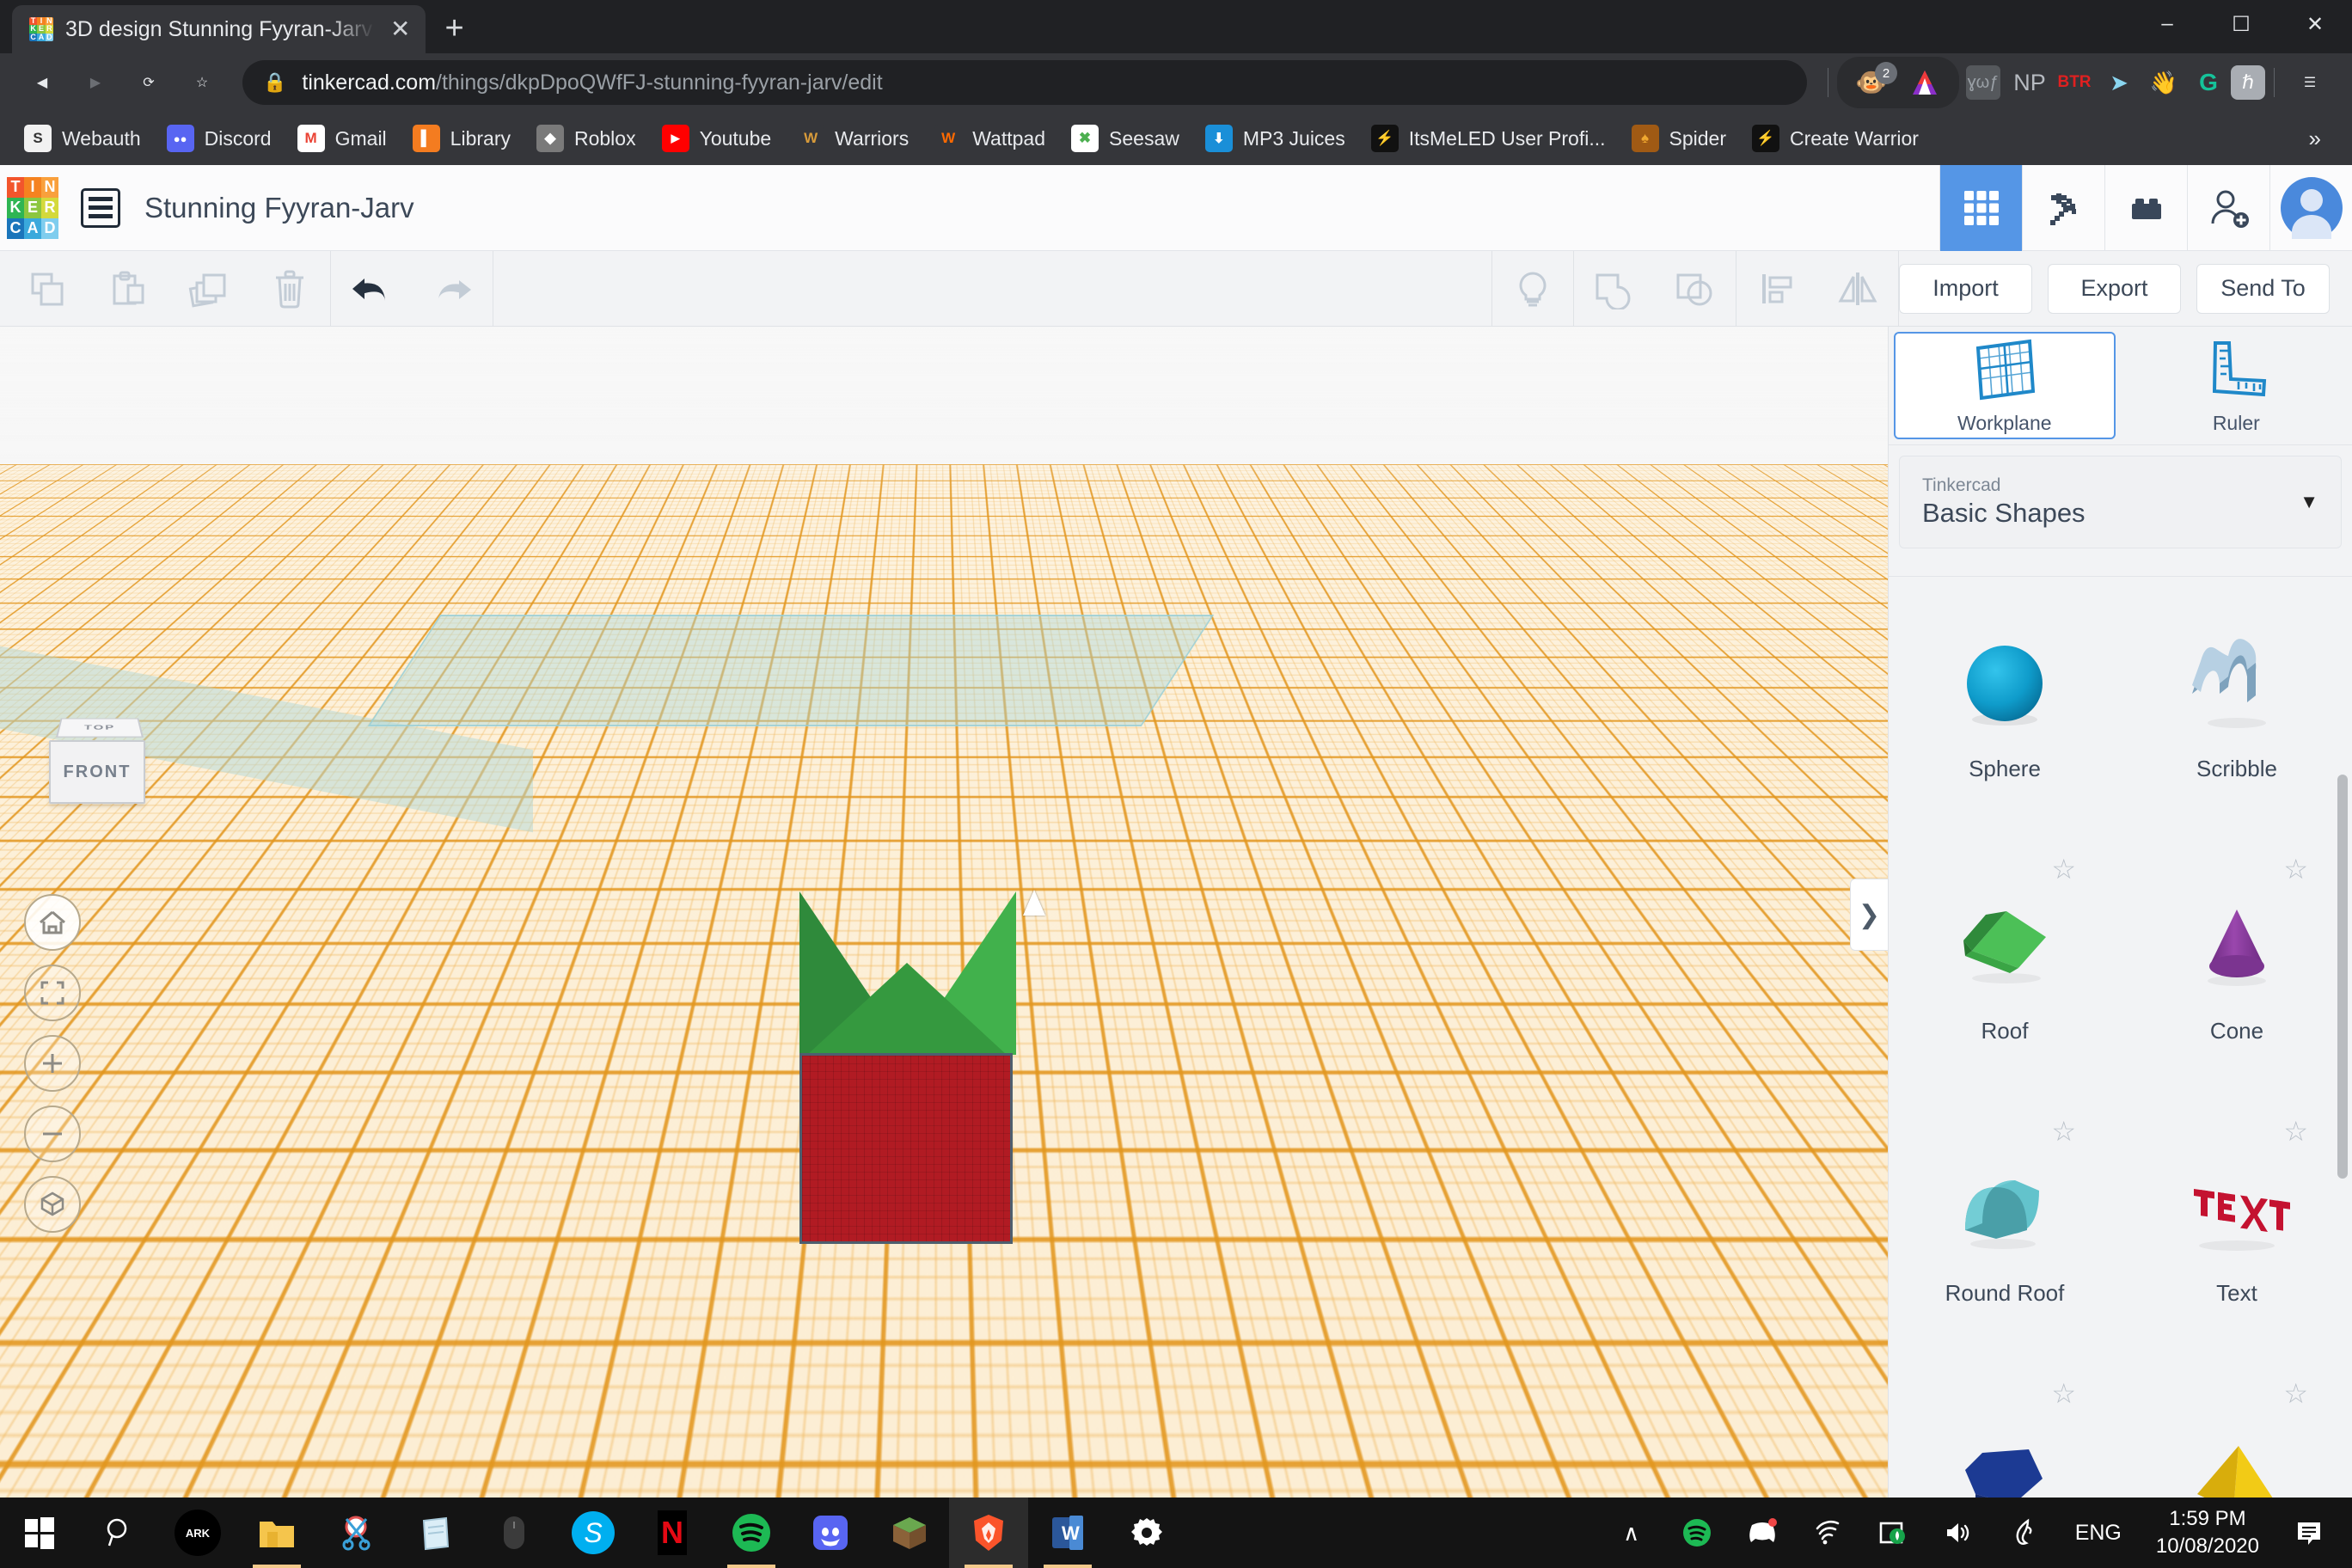 The image size is (2352, 1568). What do you see at coordinates (219, 138) in the screenshot?
I see `bookmark-discord: ●● Discord` at bounding box center [219, 138].